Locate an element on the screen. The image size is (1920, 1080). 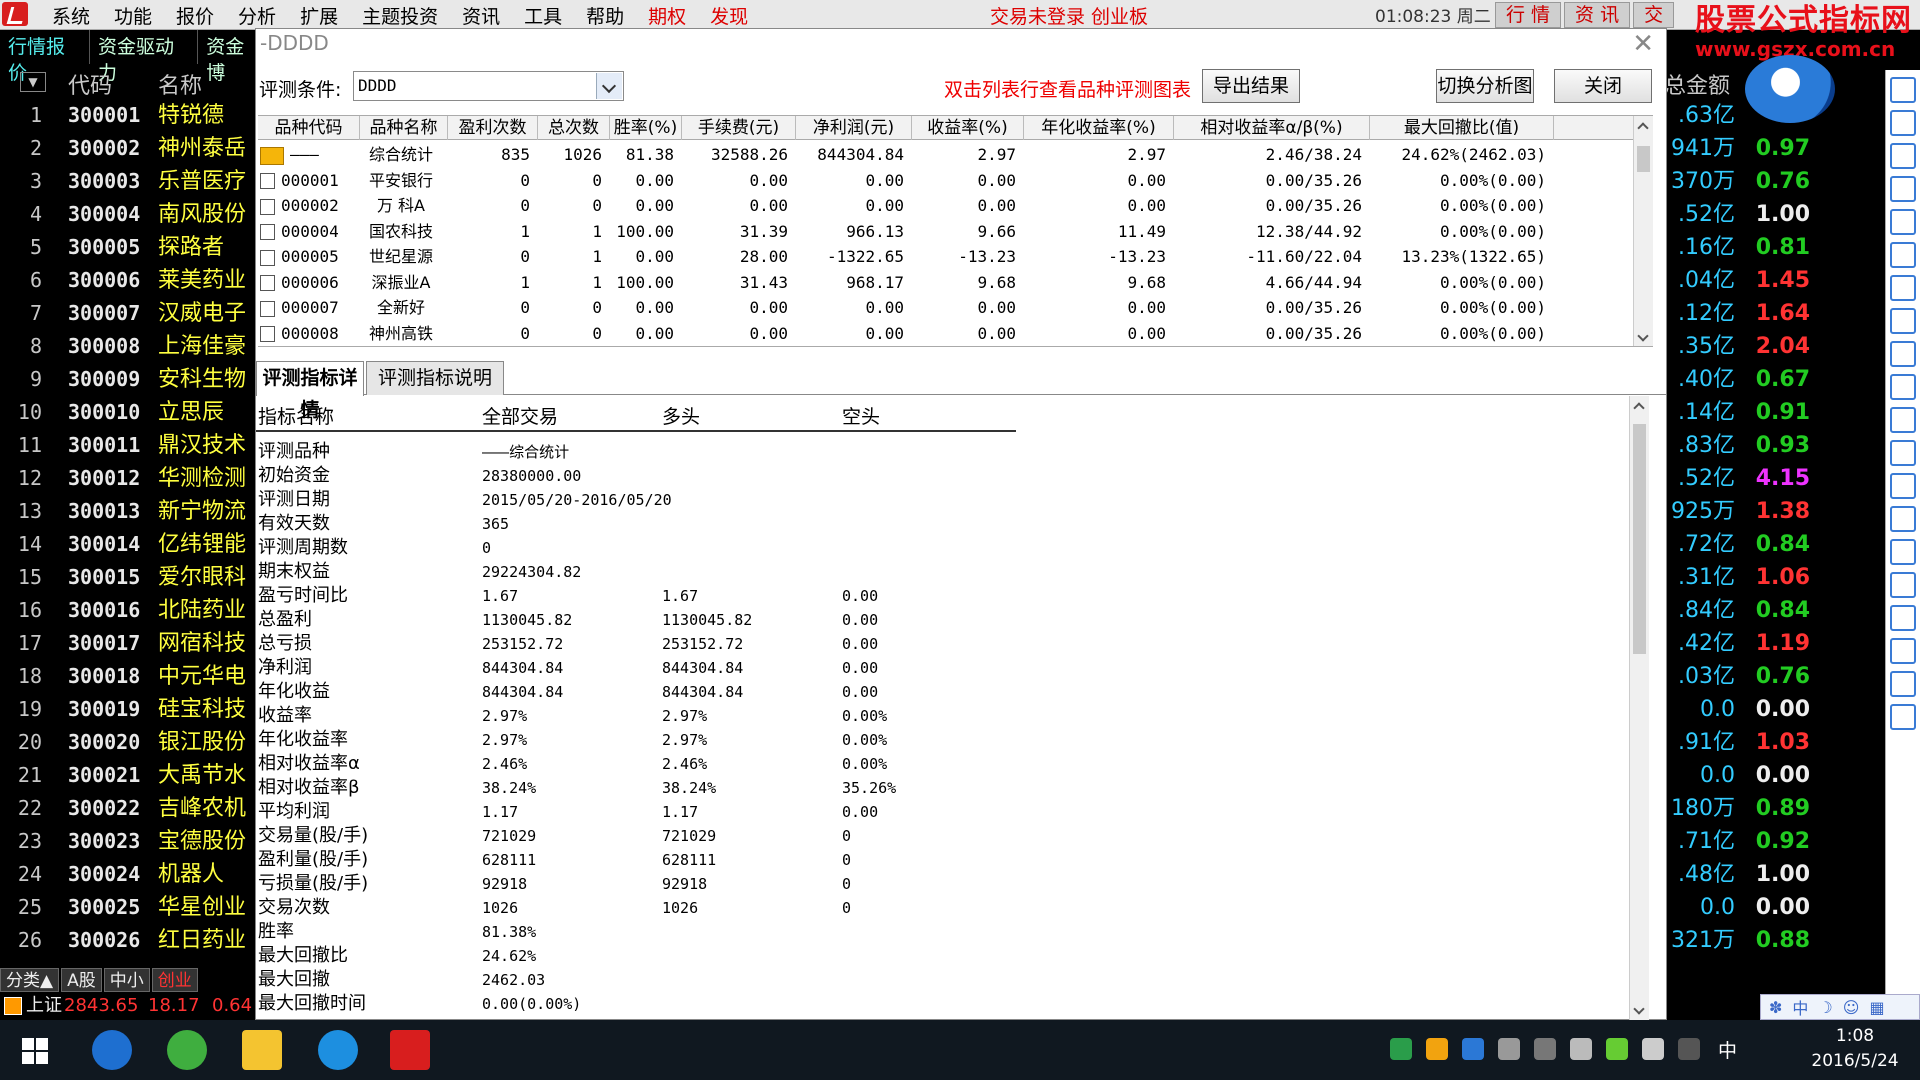
close-icon: ✕ is located at coordinates (1643, 44).